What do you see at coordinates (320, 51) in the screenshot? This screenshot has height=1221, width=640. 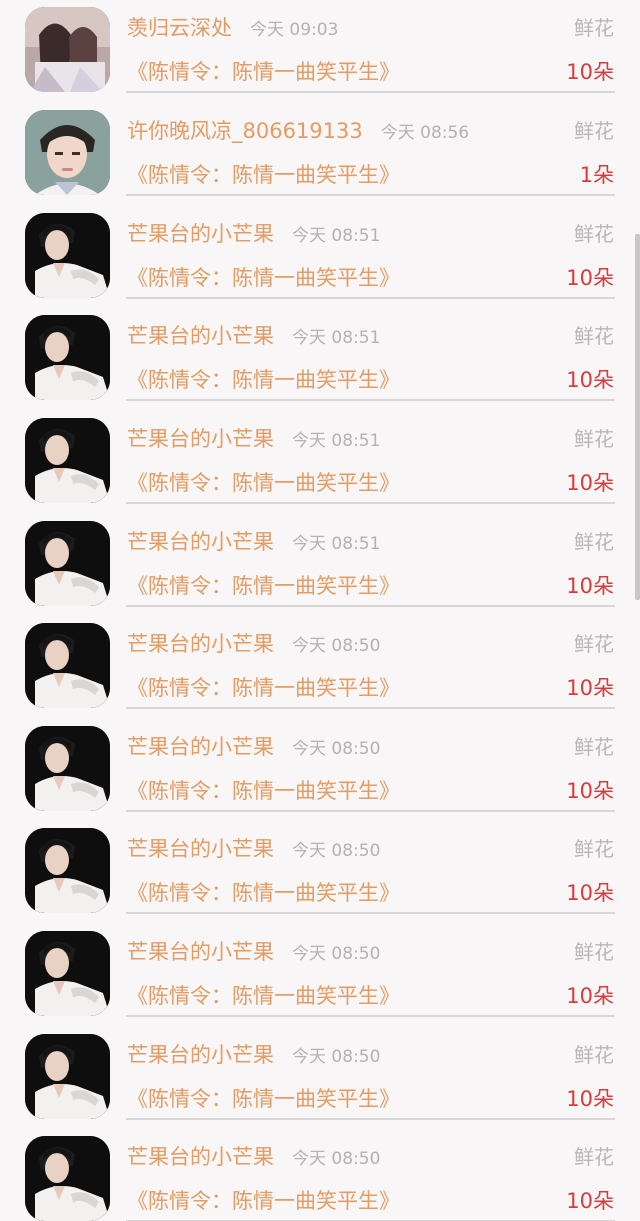 I see `list-item: 羡归云深处 今天 09:03 鲜花《陈情令：陈情一曲笑平生》 10朵` at bounding box center [320, 51].